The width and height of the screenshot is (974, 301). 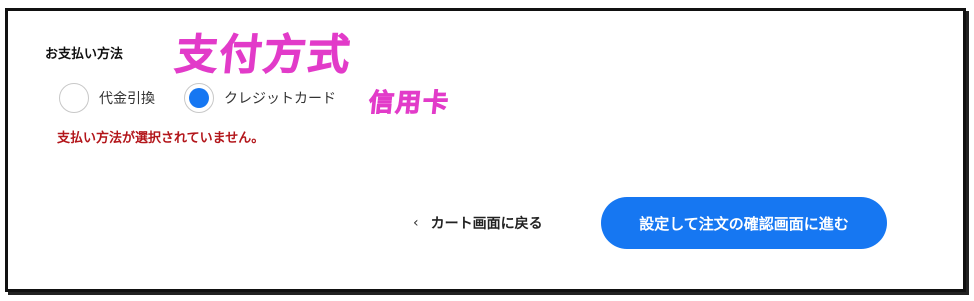 I want to click on proceed-to-confirm-button: 設定して注文の確認画面に進む, so click(x=744, y=223).